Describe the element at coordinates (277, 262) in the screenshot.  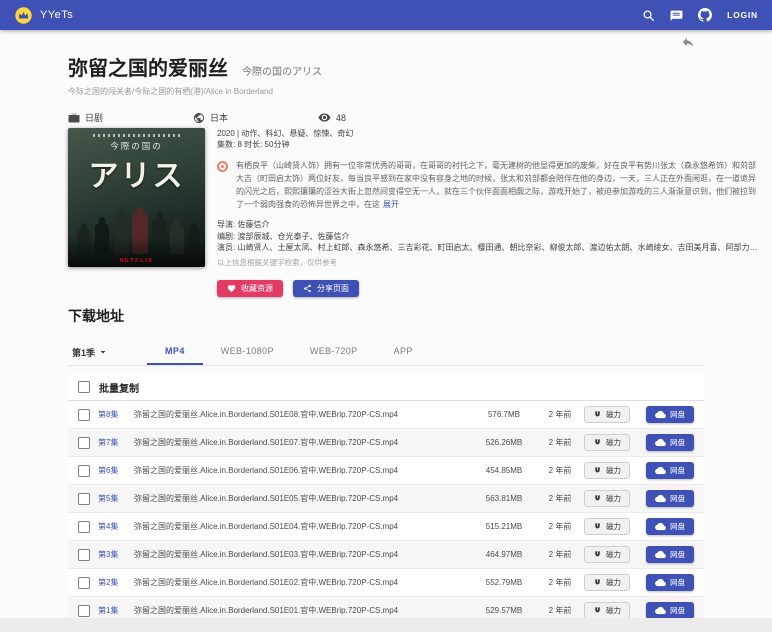
I see `disclaimer: 以上信息根据关键字检索，仅供参考` at that location.